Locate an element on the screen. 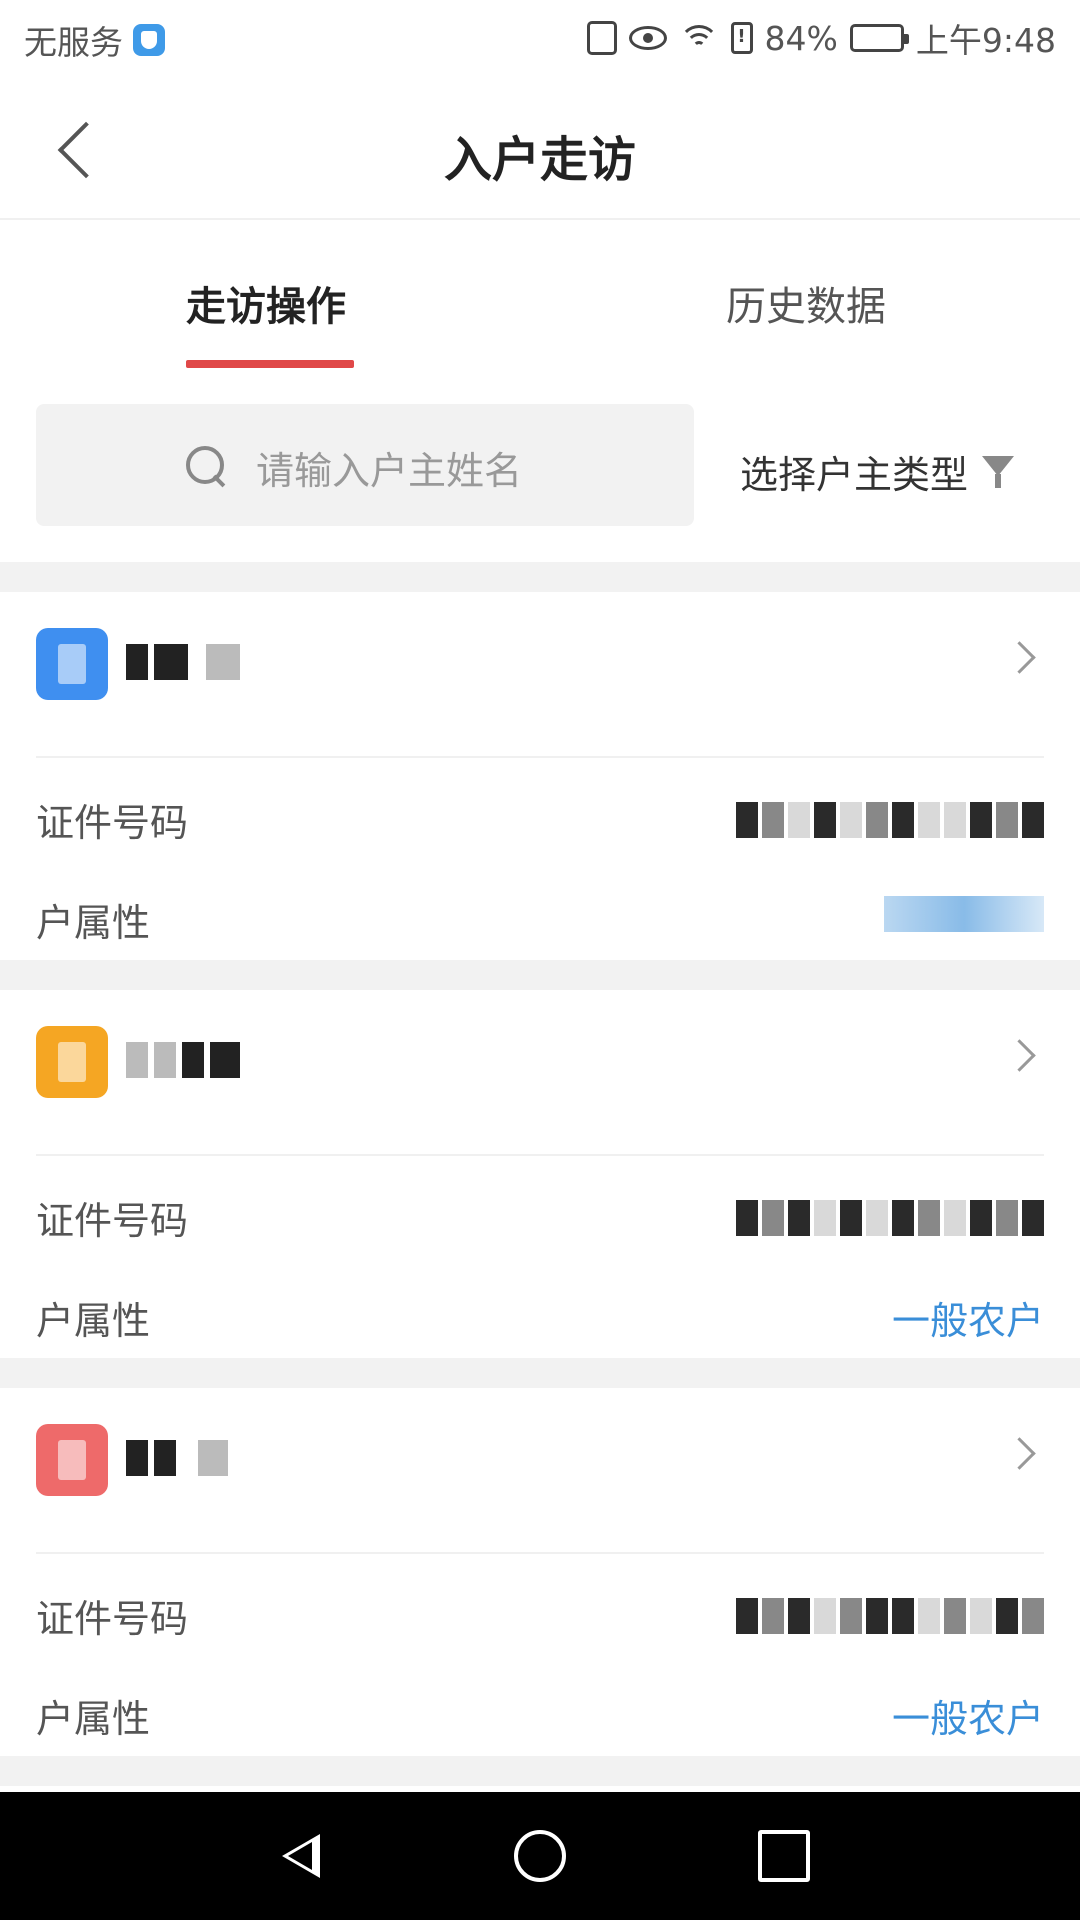  status-right: ! 84% 上午9:48 is located at coordinates (821, 38).